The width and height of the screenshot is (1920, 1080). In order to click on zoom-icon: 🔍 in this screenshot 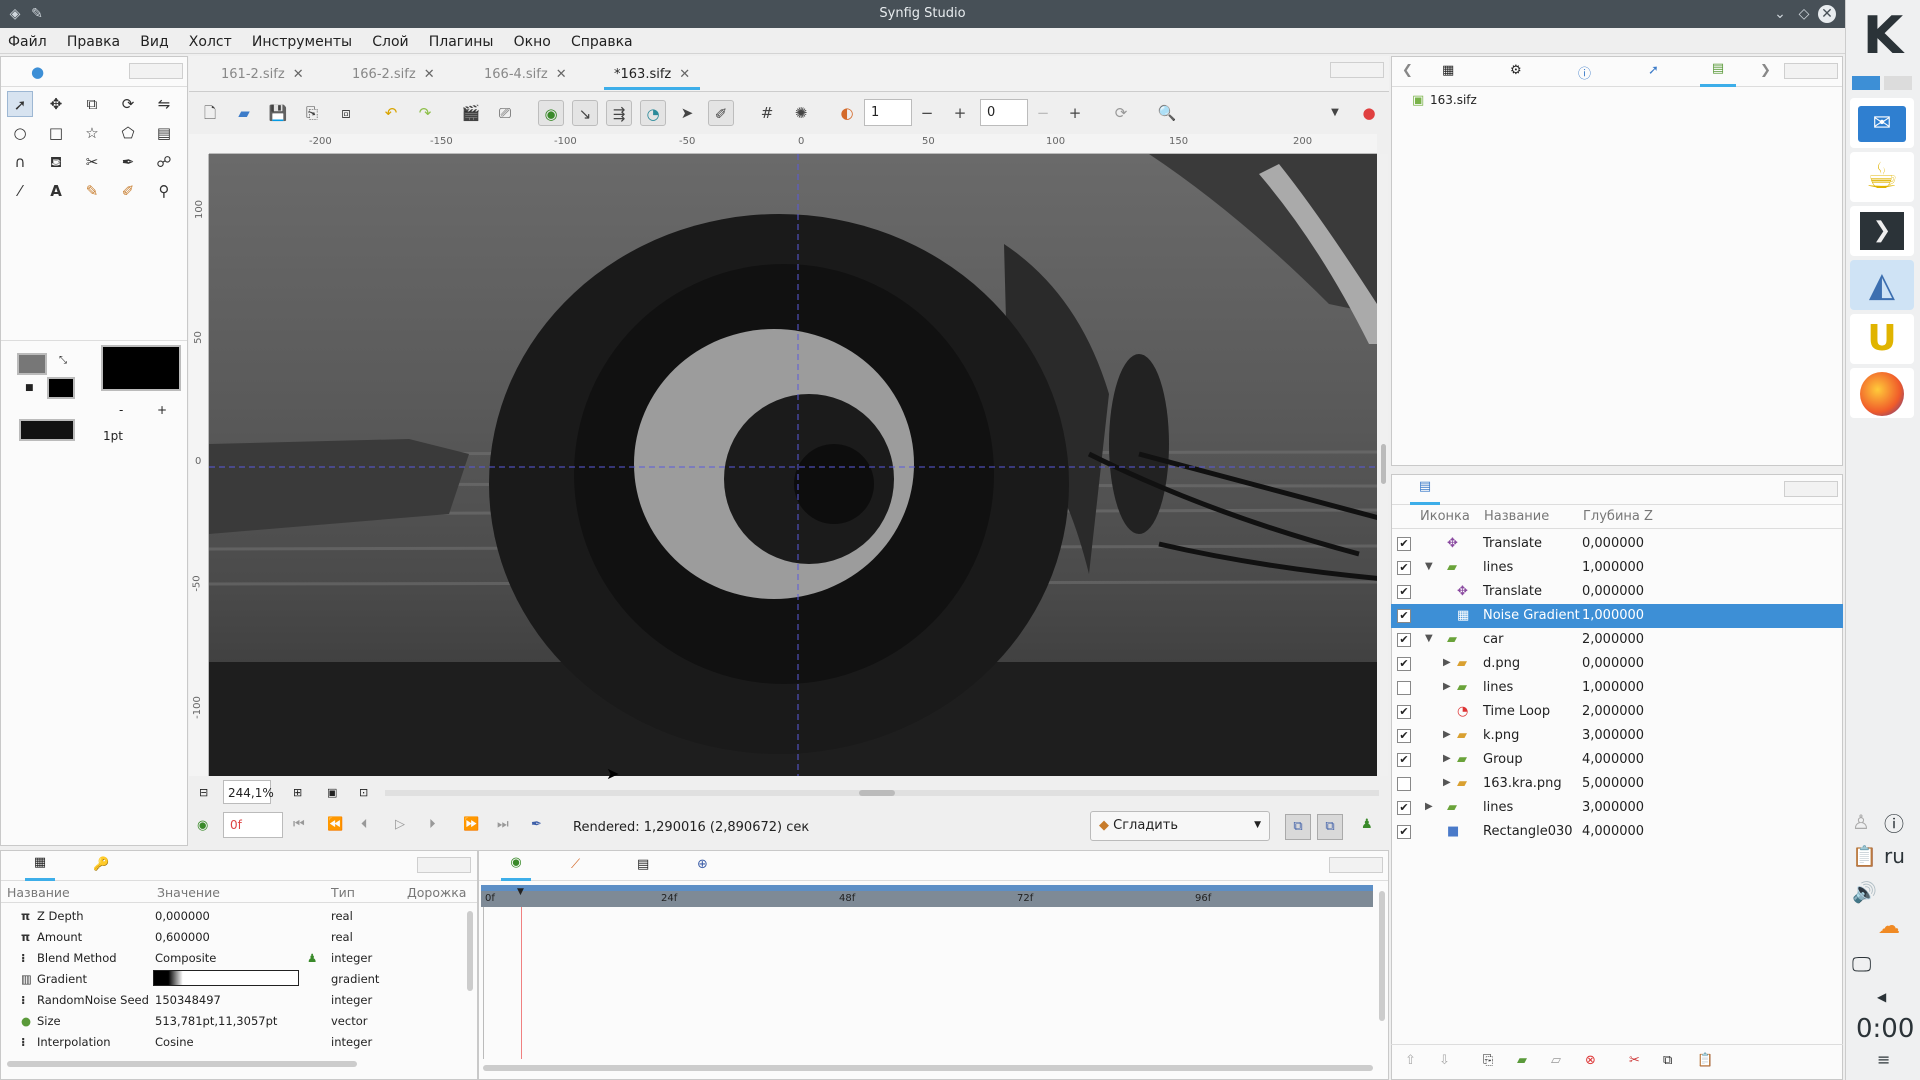, I will do `click(1167, 113)`.